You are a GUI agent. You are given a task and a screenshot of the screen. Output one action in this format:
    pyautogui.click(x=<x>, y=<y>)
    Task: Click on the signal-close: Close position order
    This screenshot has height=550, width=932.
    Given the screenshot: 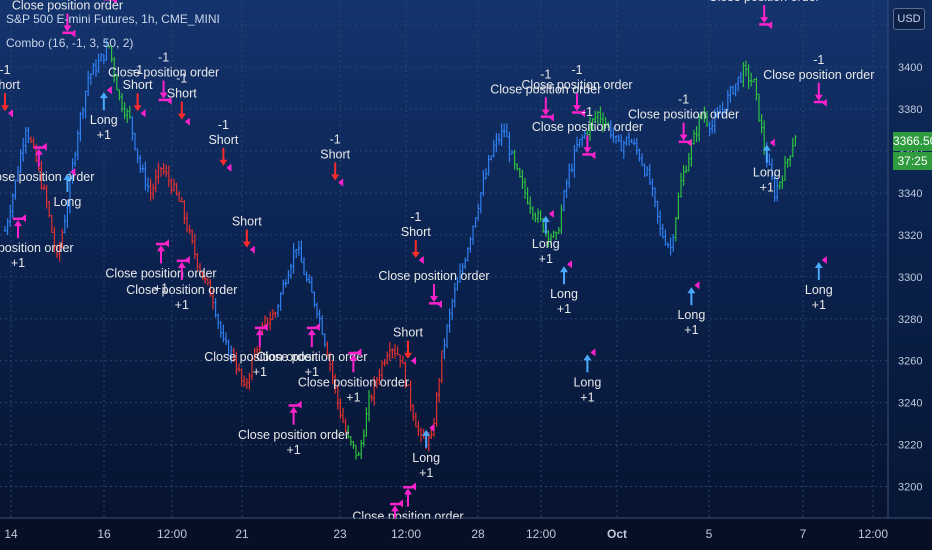 What is the action you would take?
    pyautogui.click(x=47, y=163)
    